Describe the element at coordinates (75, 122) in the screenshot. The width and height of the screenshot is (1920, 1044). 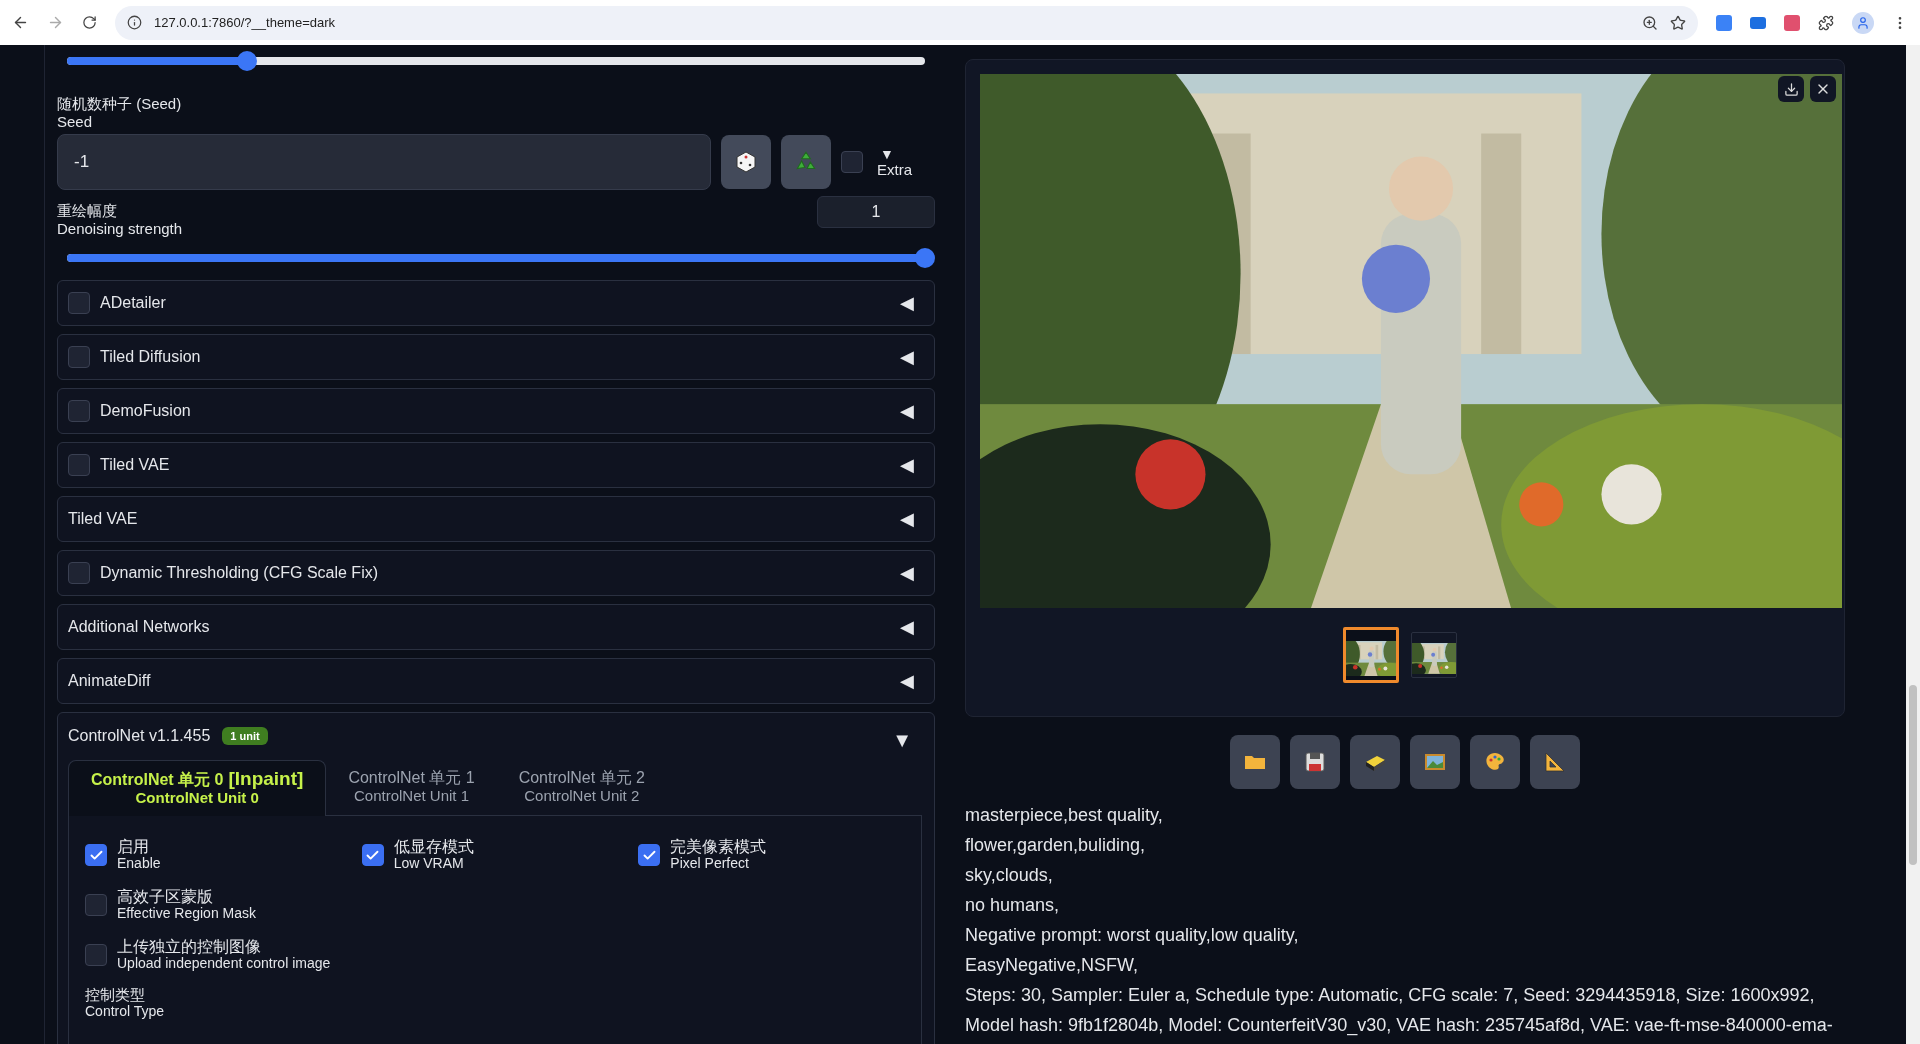
I see `seed-sublabel: Seed` at that location.